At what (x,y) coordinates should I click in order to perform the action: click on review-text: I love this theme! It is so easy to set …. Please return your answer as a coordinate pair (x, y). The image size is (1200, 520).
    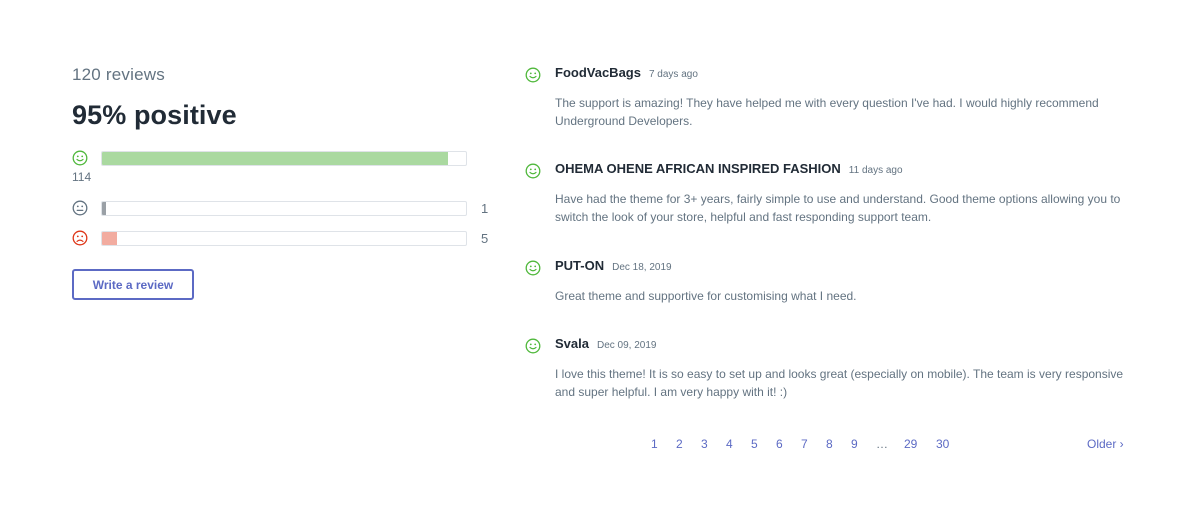
    Looking at the image, I should click on (839, 383).